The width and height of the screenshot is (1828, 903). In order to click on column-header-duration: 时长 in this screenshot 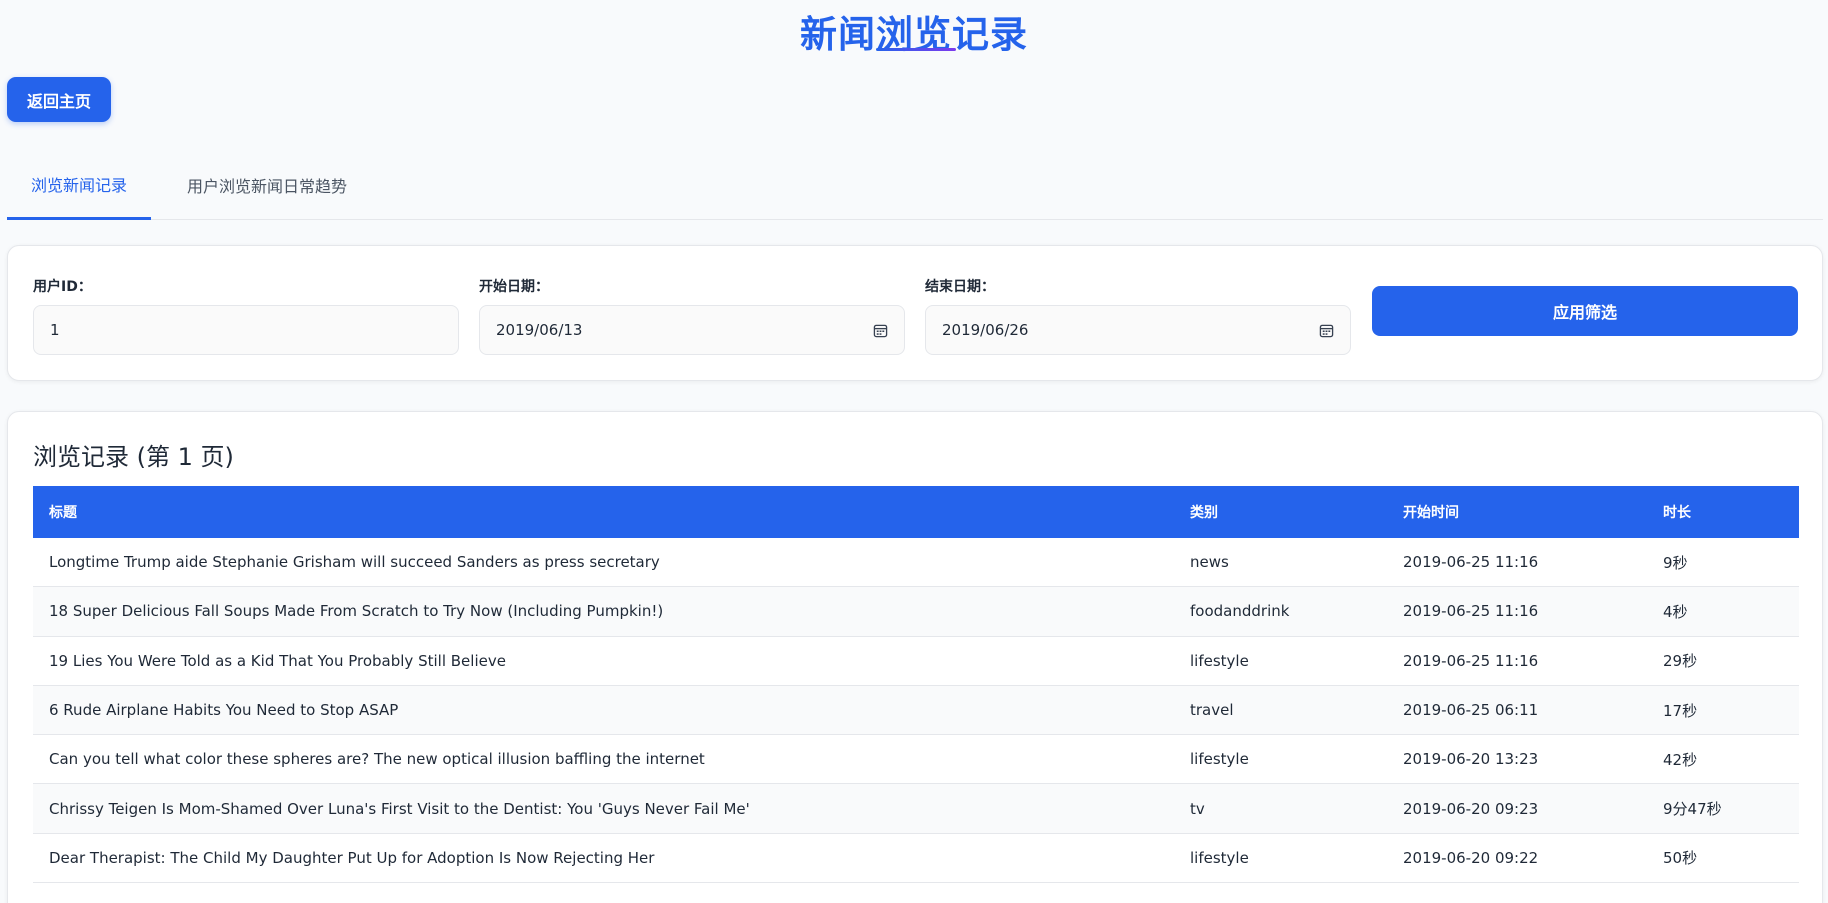, I will do `click(1677, 512)`.